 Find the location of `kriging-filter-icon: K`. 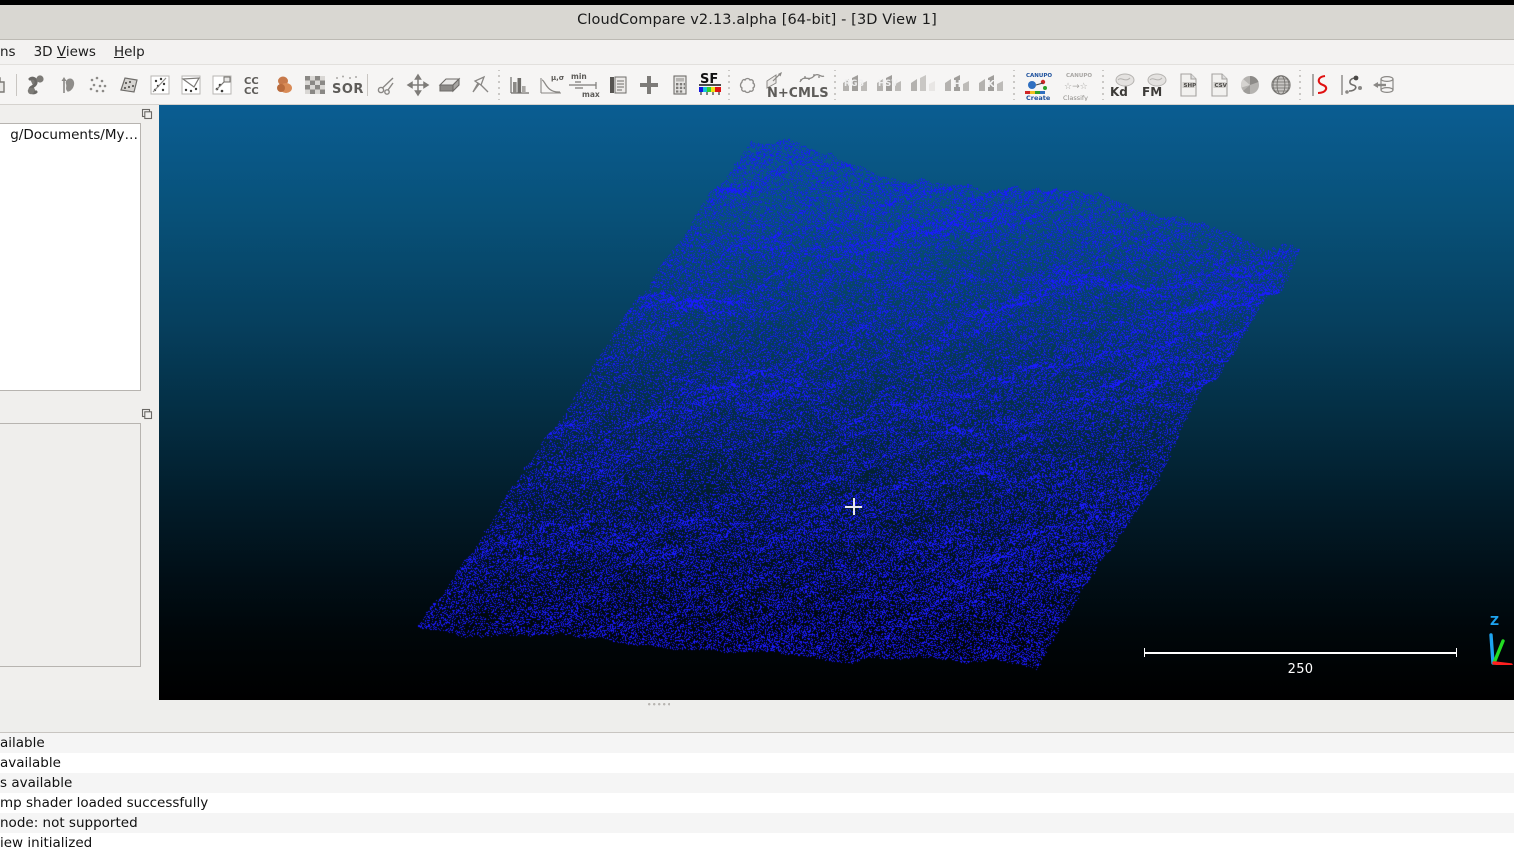

kriging-filter-icon: K is located at coordinates (993, 85).